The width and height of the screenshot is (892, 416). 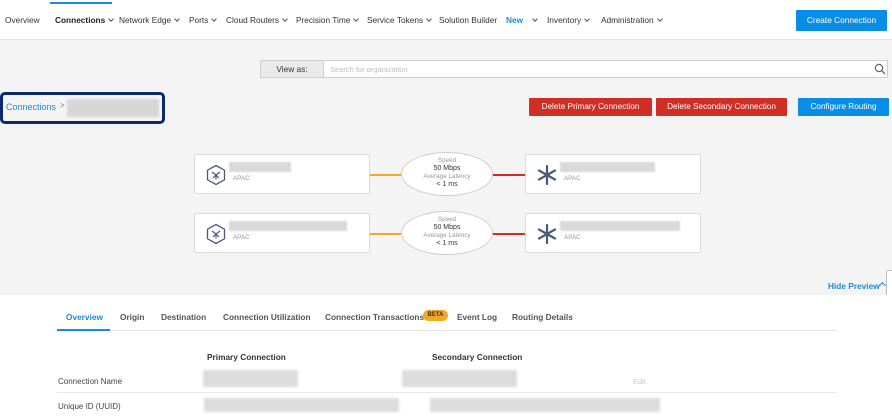 I want to click on primary-a-side-node: APAC, so click(x=282, y=174).